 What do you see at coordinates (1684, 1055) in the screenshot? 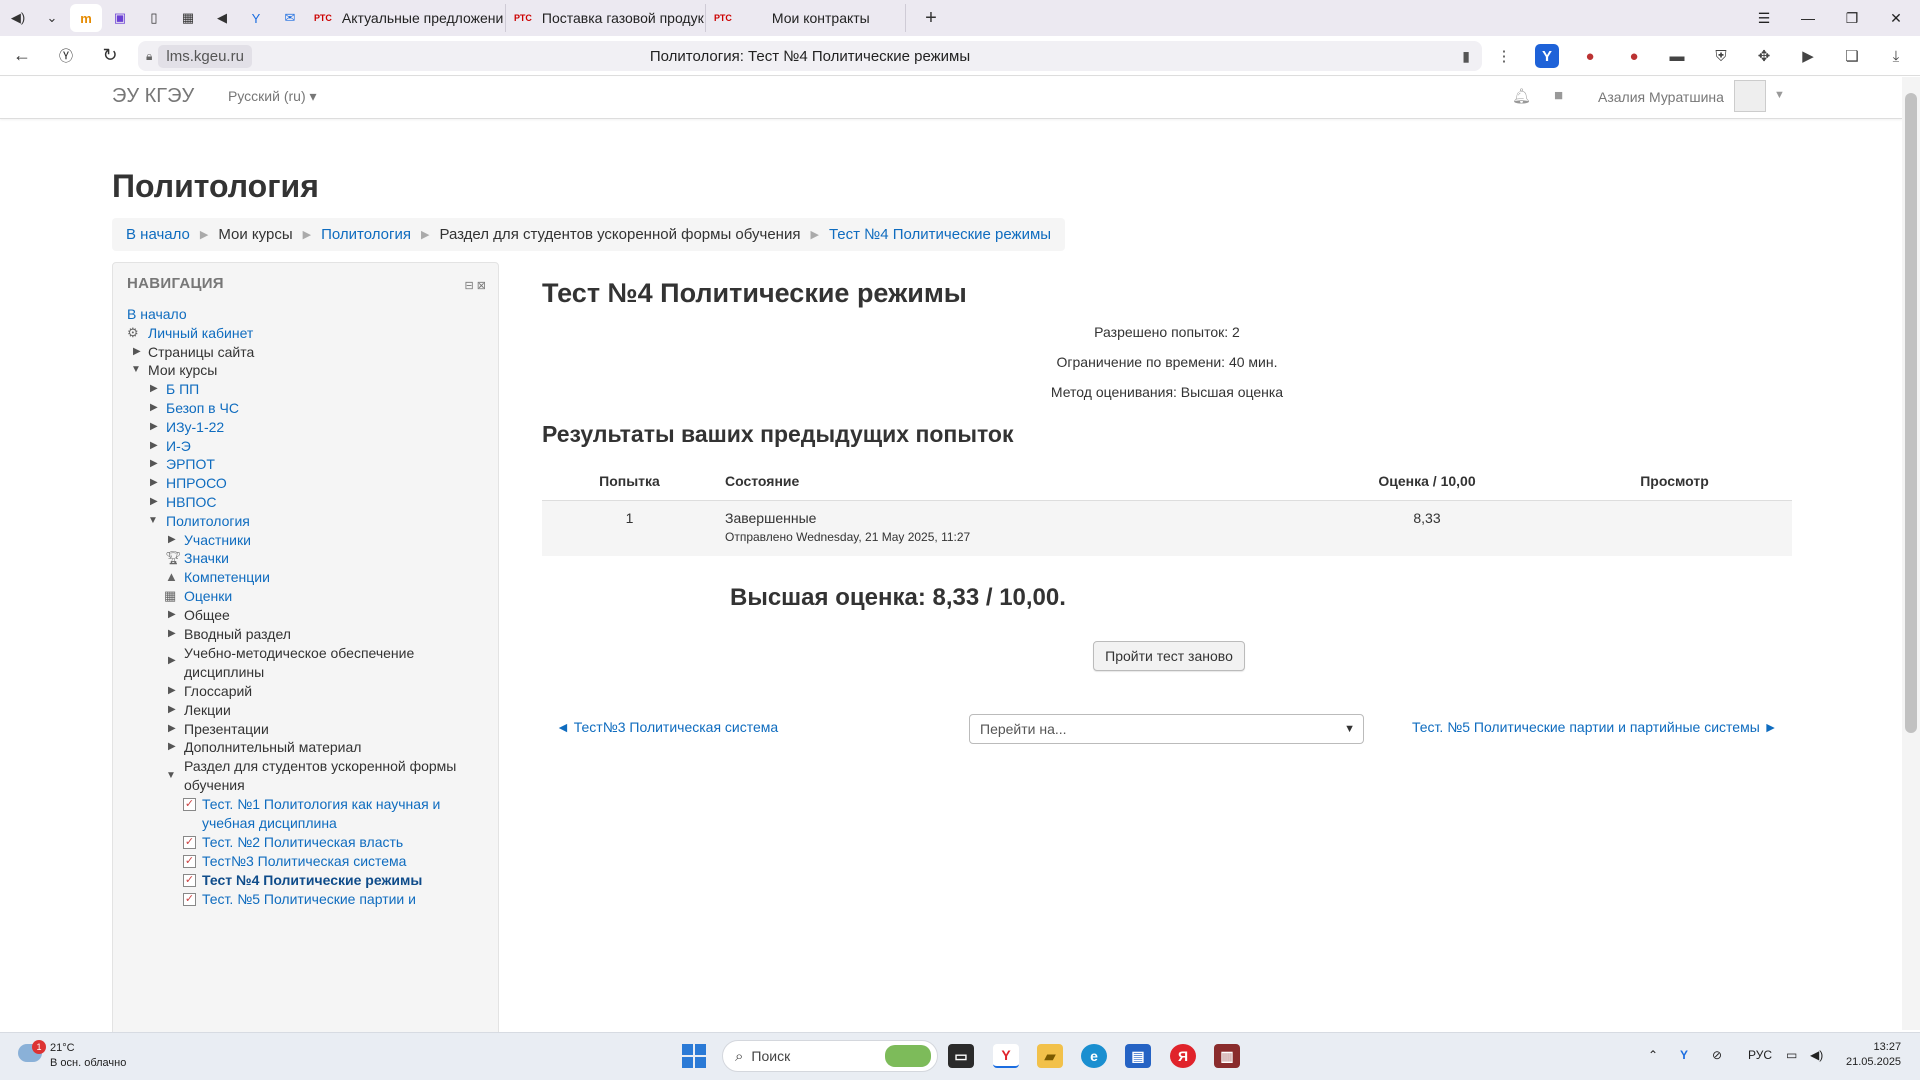
I see `yandex-tray-icon: Y` at bounding box center [1684, 1055].